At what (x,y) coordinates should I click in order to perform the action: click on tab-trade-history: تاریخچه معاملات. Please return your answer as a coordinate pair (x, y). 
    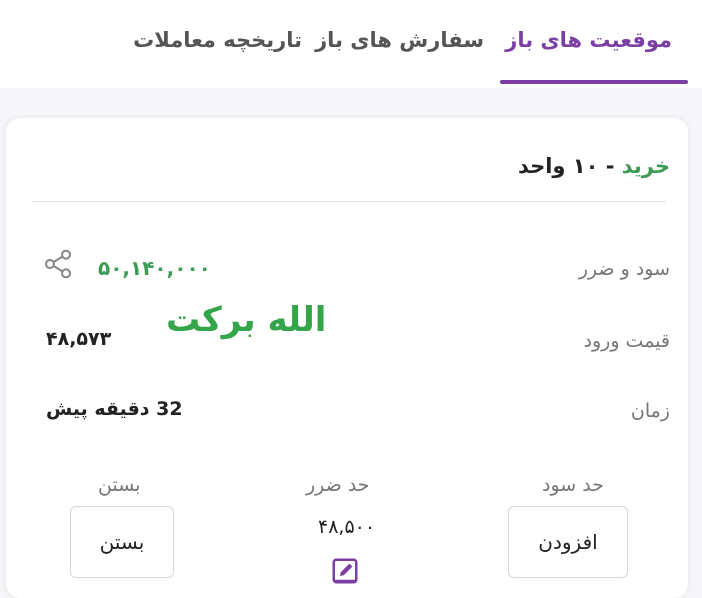
    Looking at the image, I should click on (217, 40).